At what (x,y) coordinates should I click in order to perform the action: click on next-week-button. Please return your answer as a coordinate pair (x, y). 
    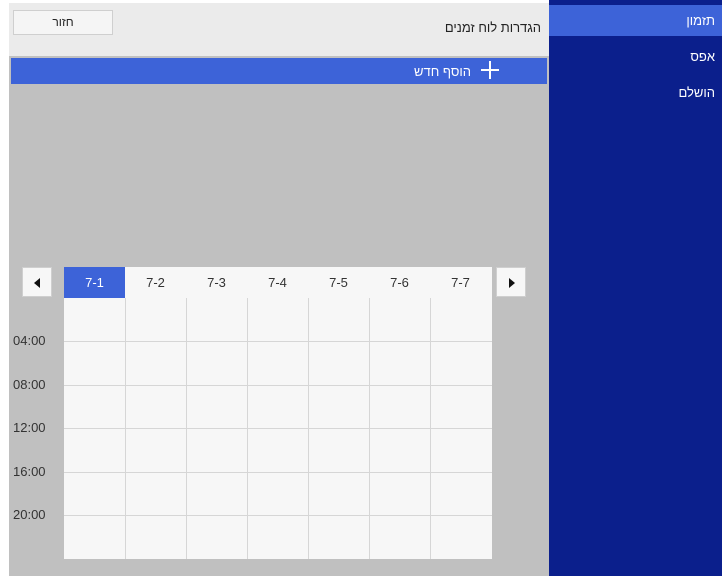
    Looking at the image, I should click on (511, 282).